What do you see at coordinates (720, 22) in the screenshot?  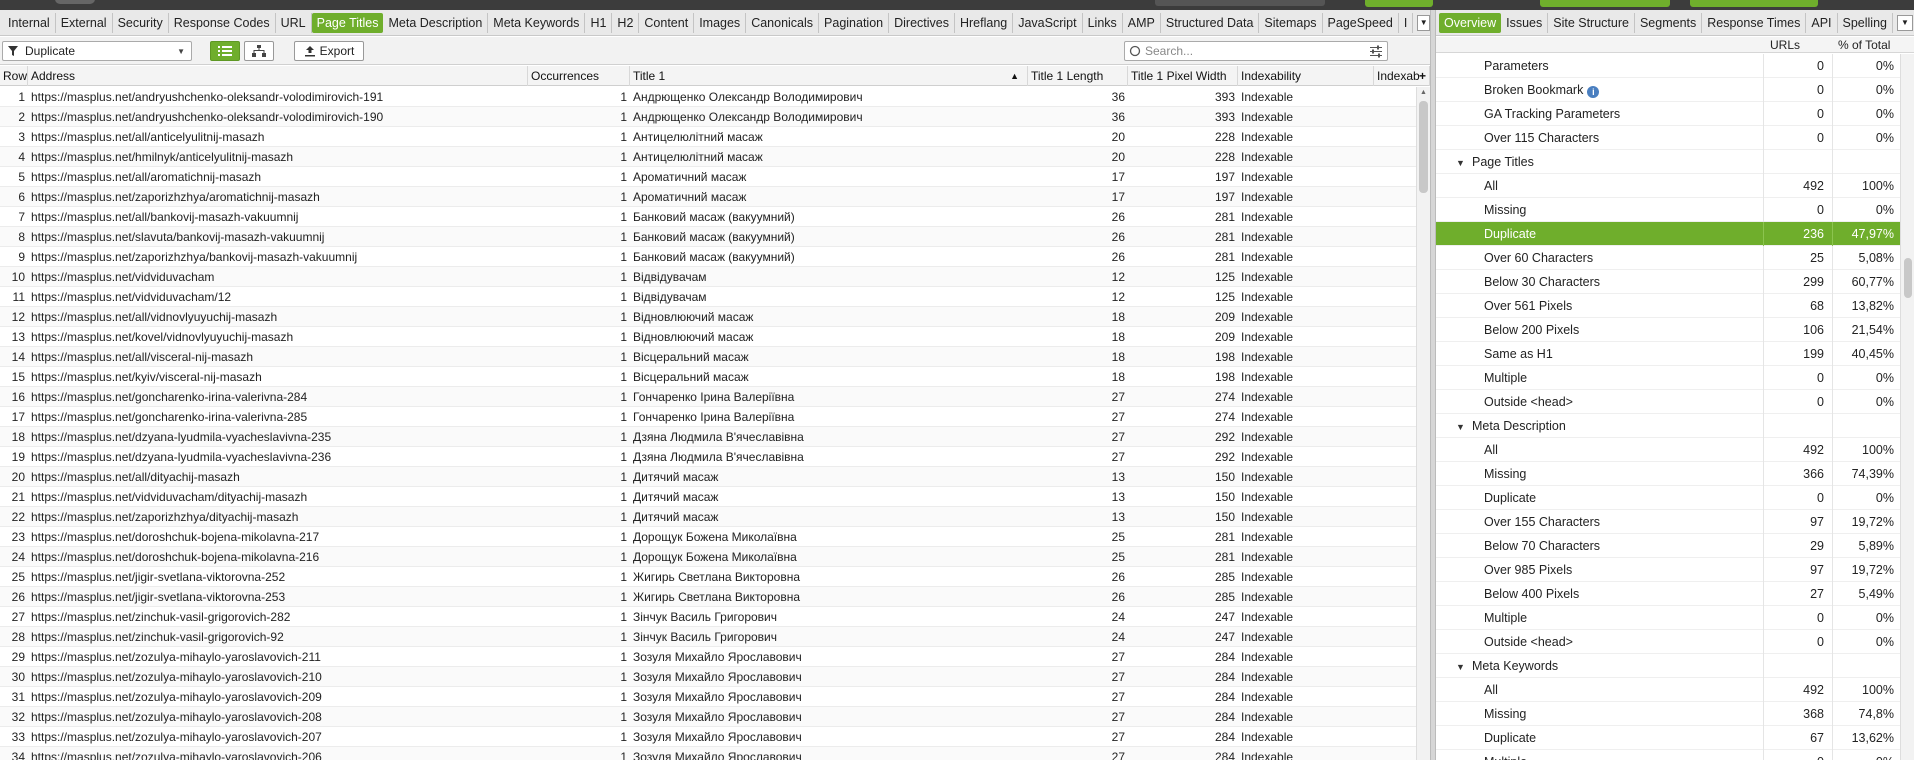 I see `tab-images: Images` at bounding box center [720, 22].